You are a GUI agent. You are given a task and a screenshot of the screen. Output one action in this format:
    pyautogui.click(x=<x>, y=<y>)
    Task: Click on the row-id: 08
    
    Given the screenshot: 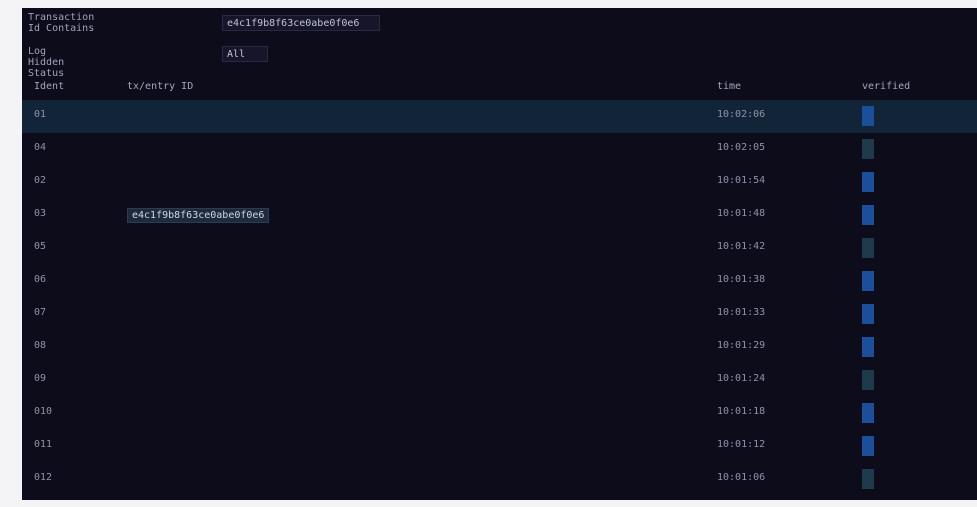 What is the action you would take?
    pyautogui.click(x=40, y=345)
    